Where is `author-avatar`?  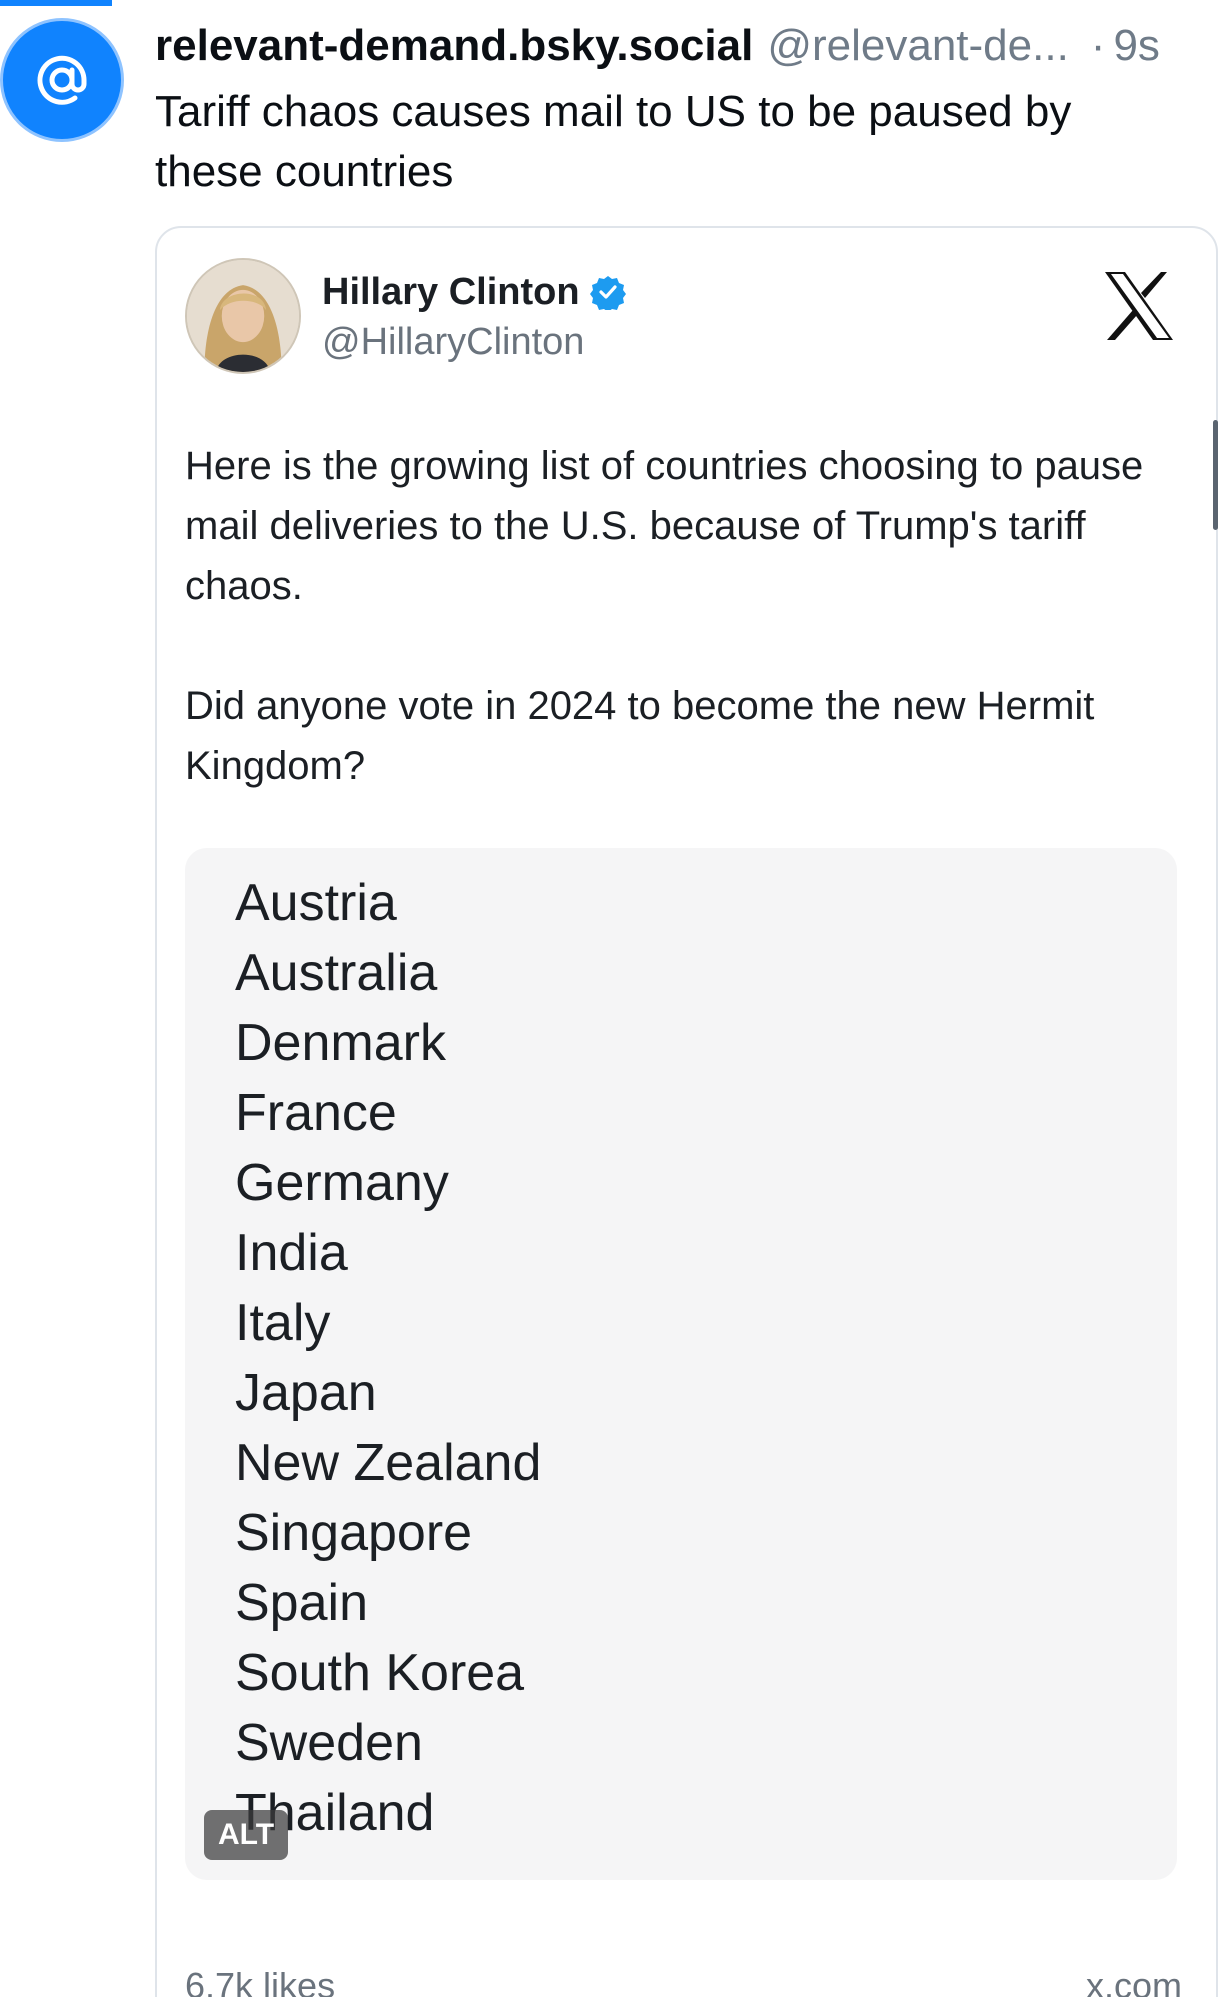 author-avatar is located at coordinates (62, 80).